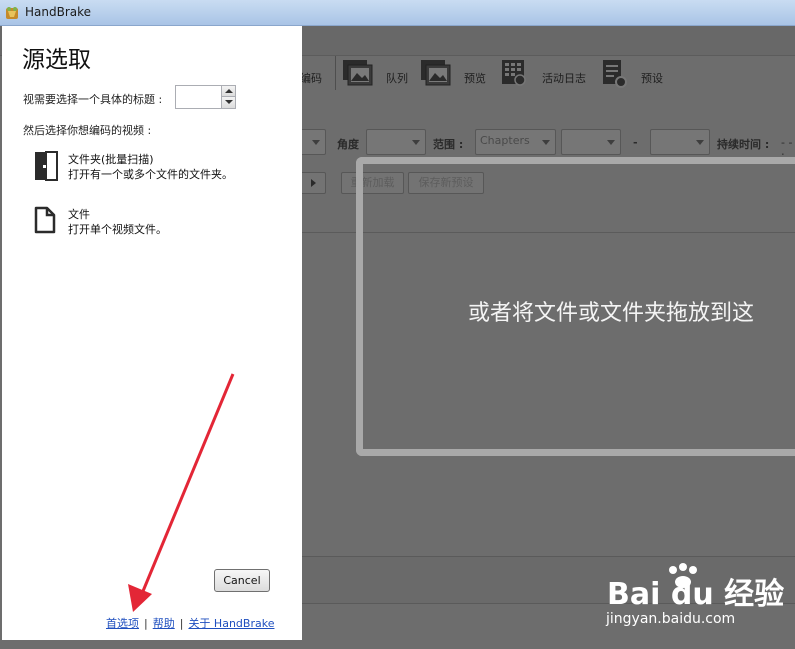 This screenshot has width=795, height=649. What do you see at coordinates (615, 74) in the screenshot?
I see `presets-icon` at bounding box center [615, 74].